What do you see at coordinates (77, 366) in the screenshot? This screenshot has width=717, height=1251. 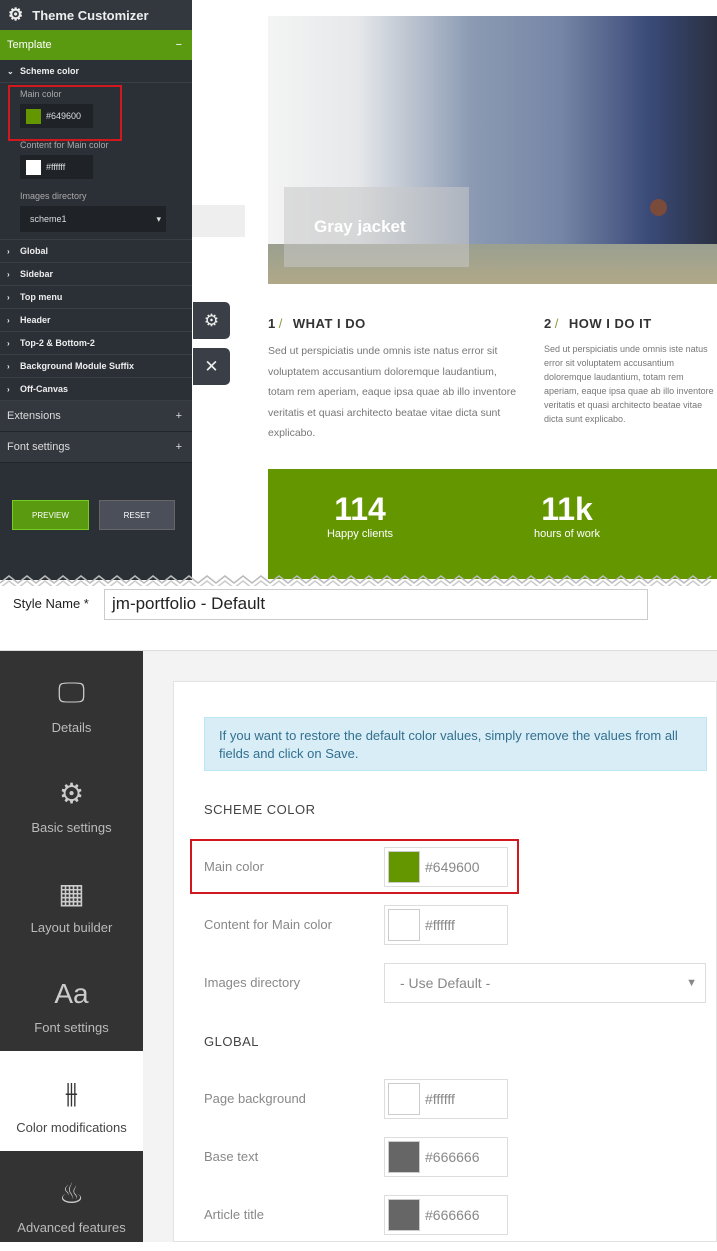 I see `section-label: Background Module Suffix` at bounding box center [77, 366].